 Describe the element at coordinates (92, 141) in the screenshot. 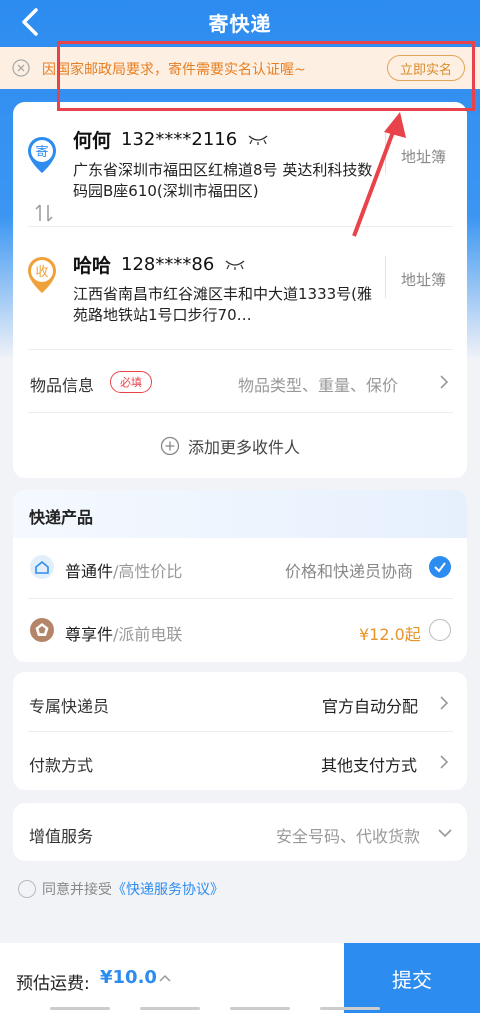

I see `sender-name: 何何` at that location.